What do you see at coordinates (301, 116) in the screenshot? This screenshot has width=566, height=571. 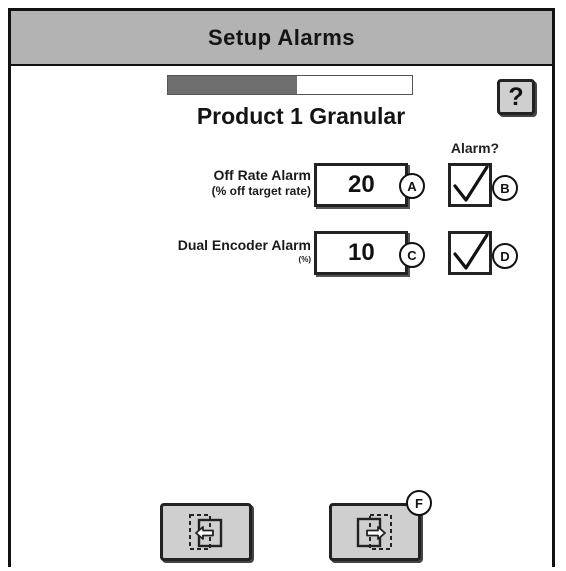 I see `product-title: Product 1 Granular` at bounding box center [301, 116].